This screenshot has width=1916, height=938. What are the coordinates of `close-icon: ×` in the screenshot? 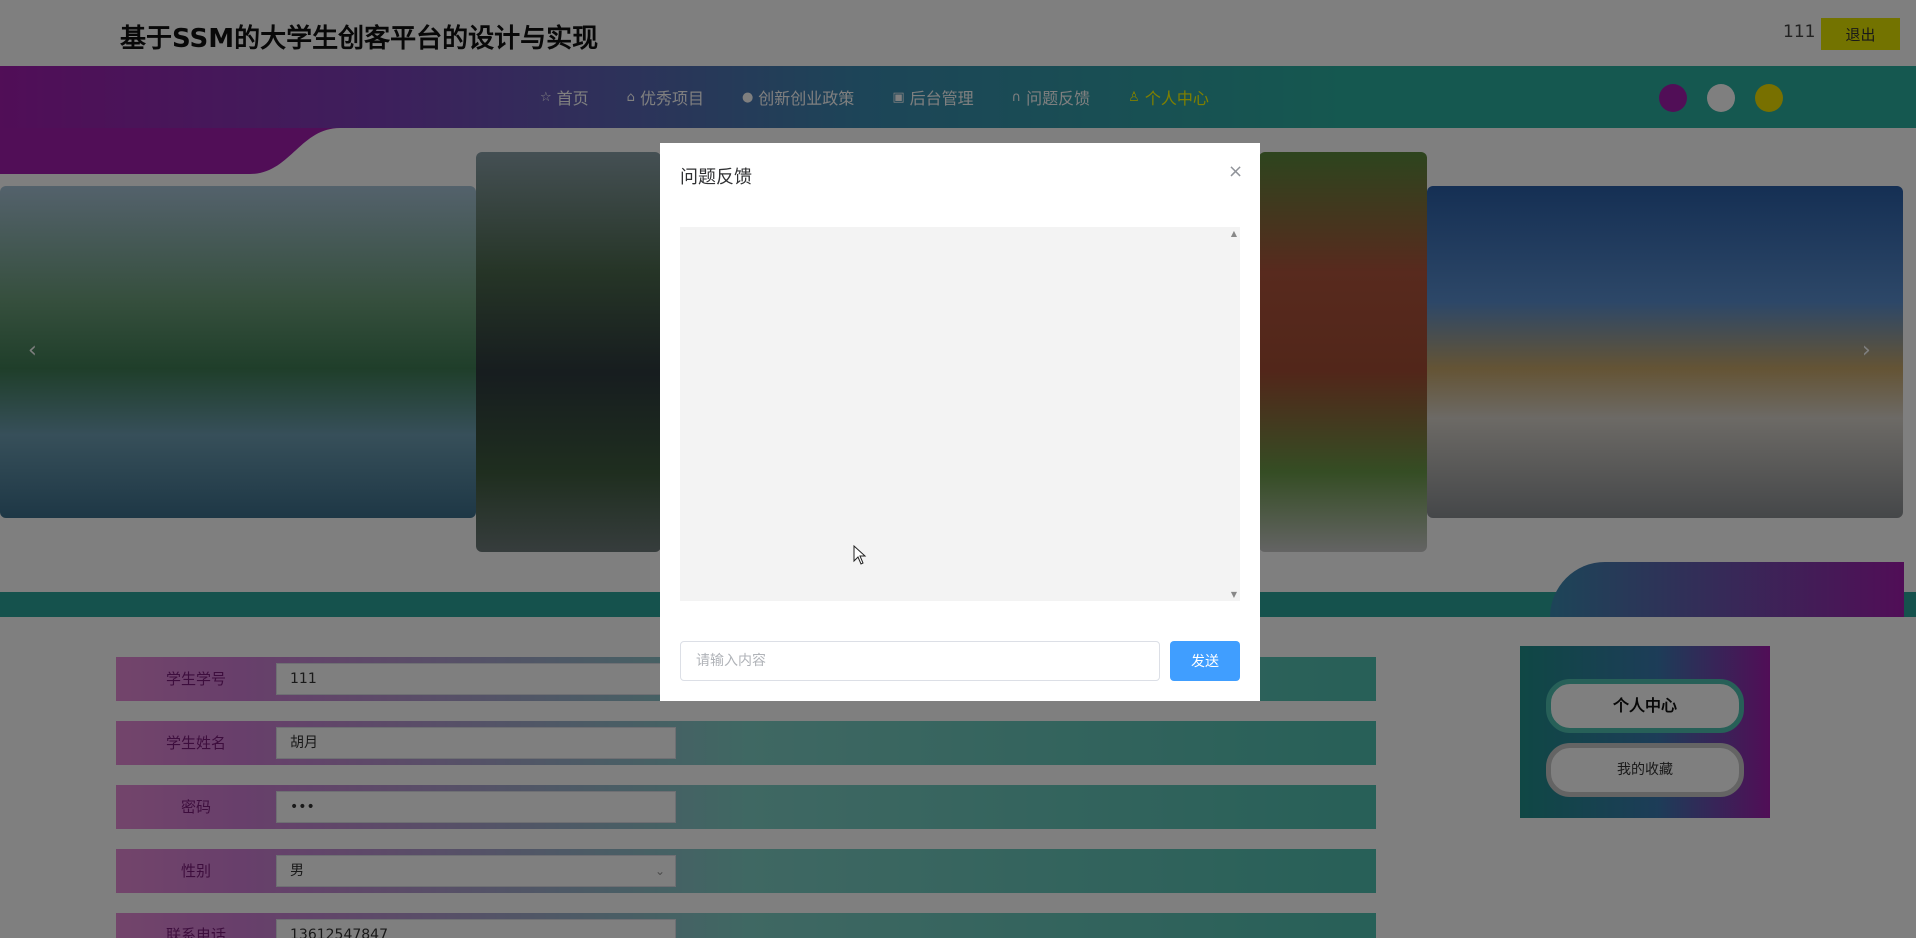 It's located at (1235, 171).